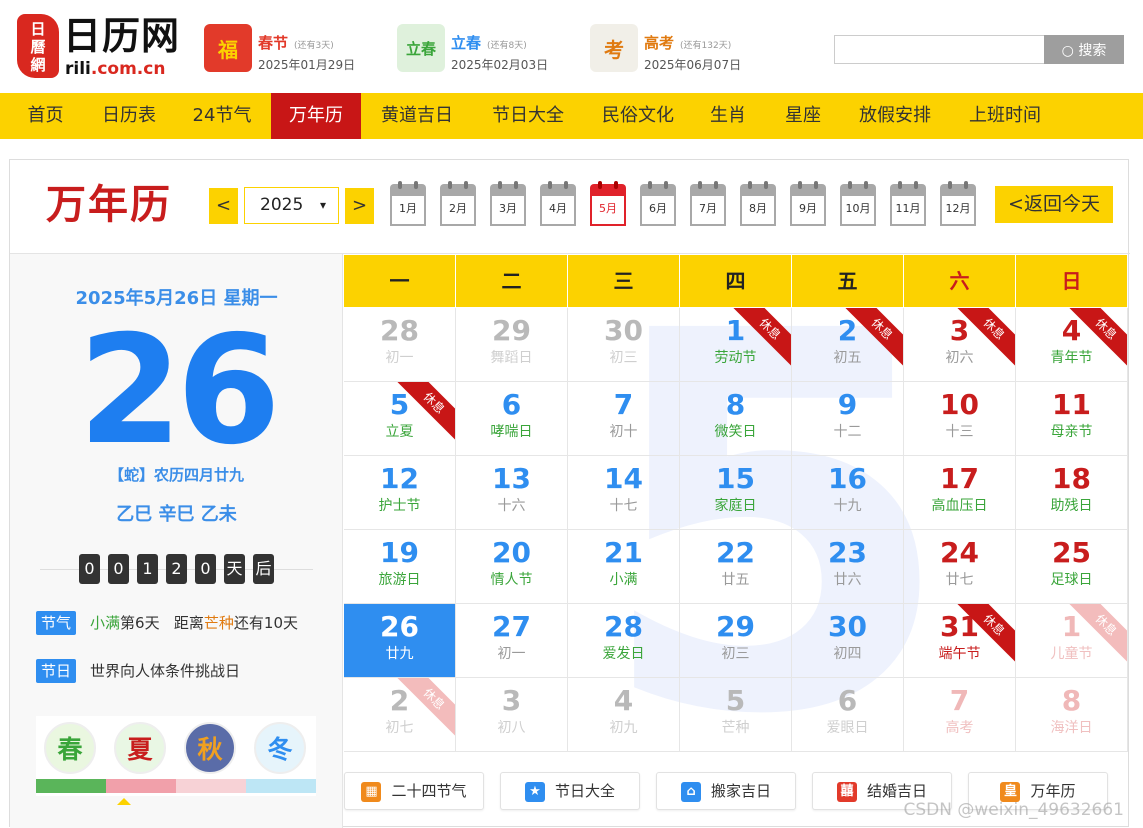  I want to click on day-cell: 12 护士节, so click(400, 493).